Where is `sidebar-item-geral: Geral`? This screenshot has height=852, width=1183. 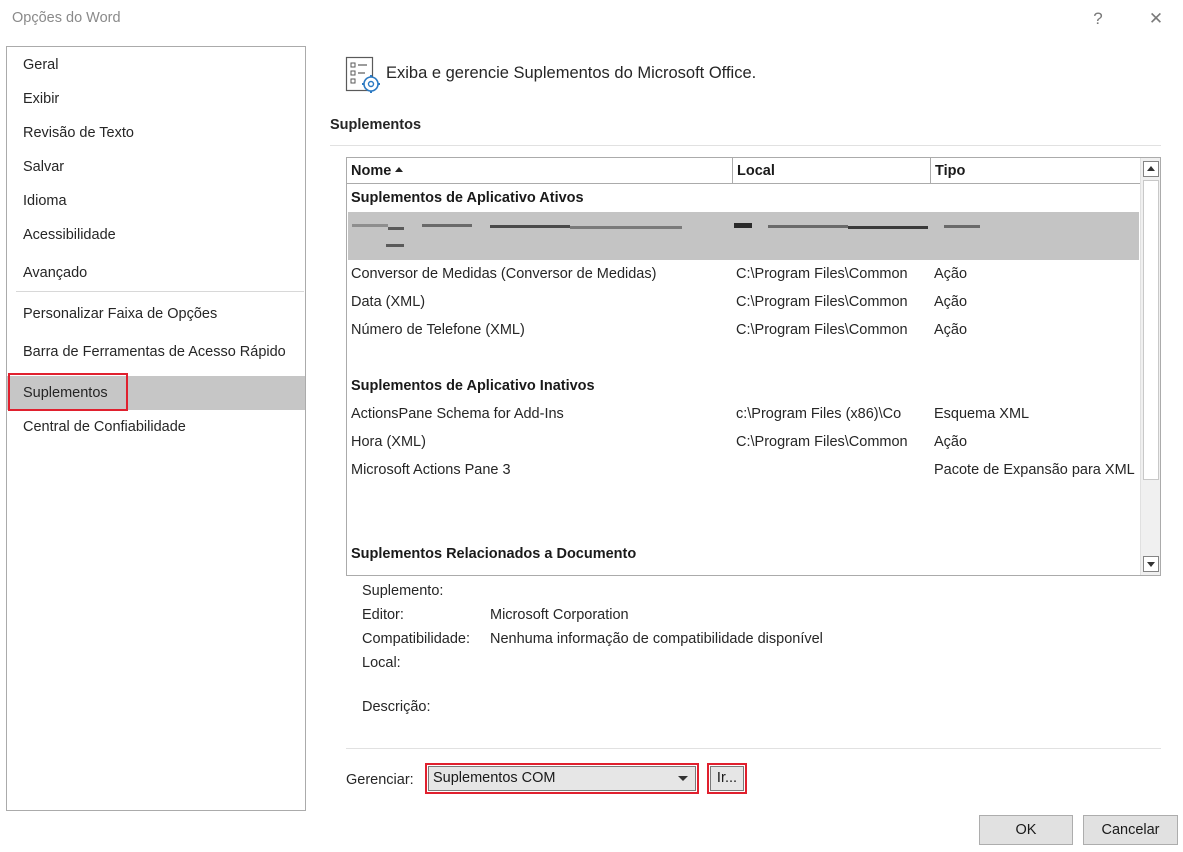 sidebar-item-geral: Geral is located at coordinates (156, 65).